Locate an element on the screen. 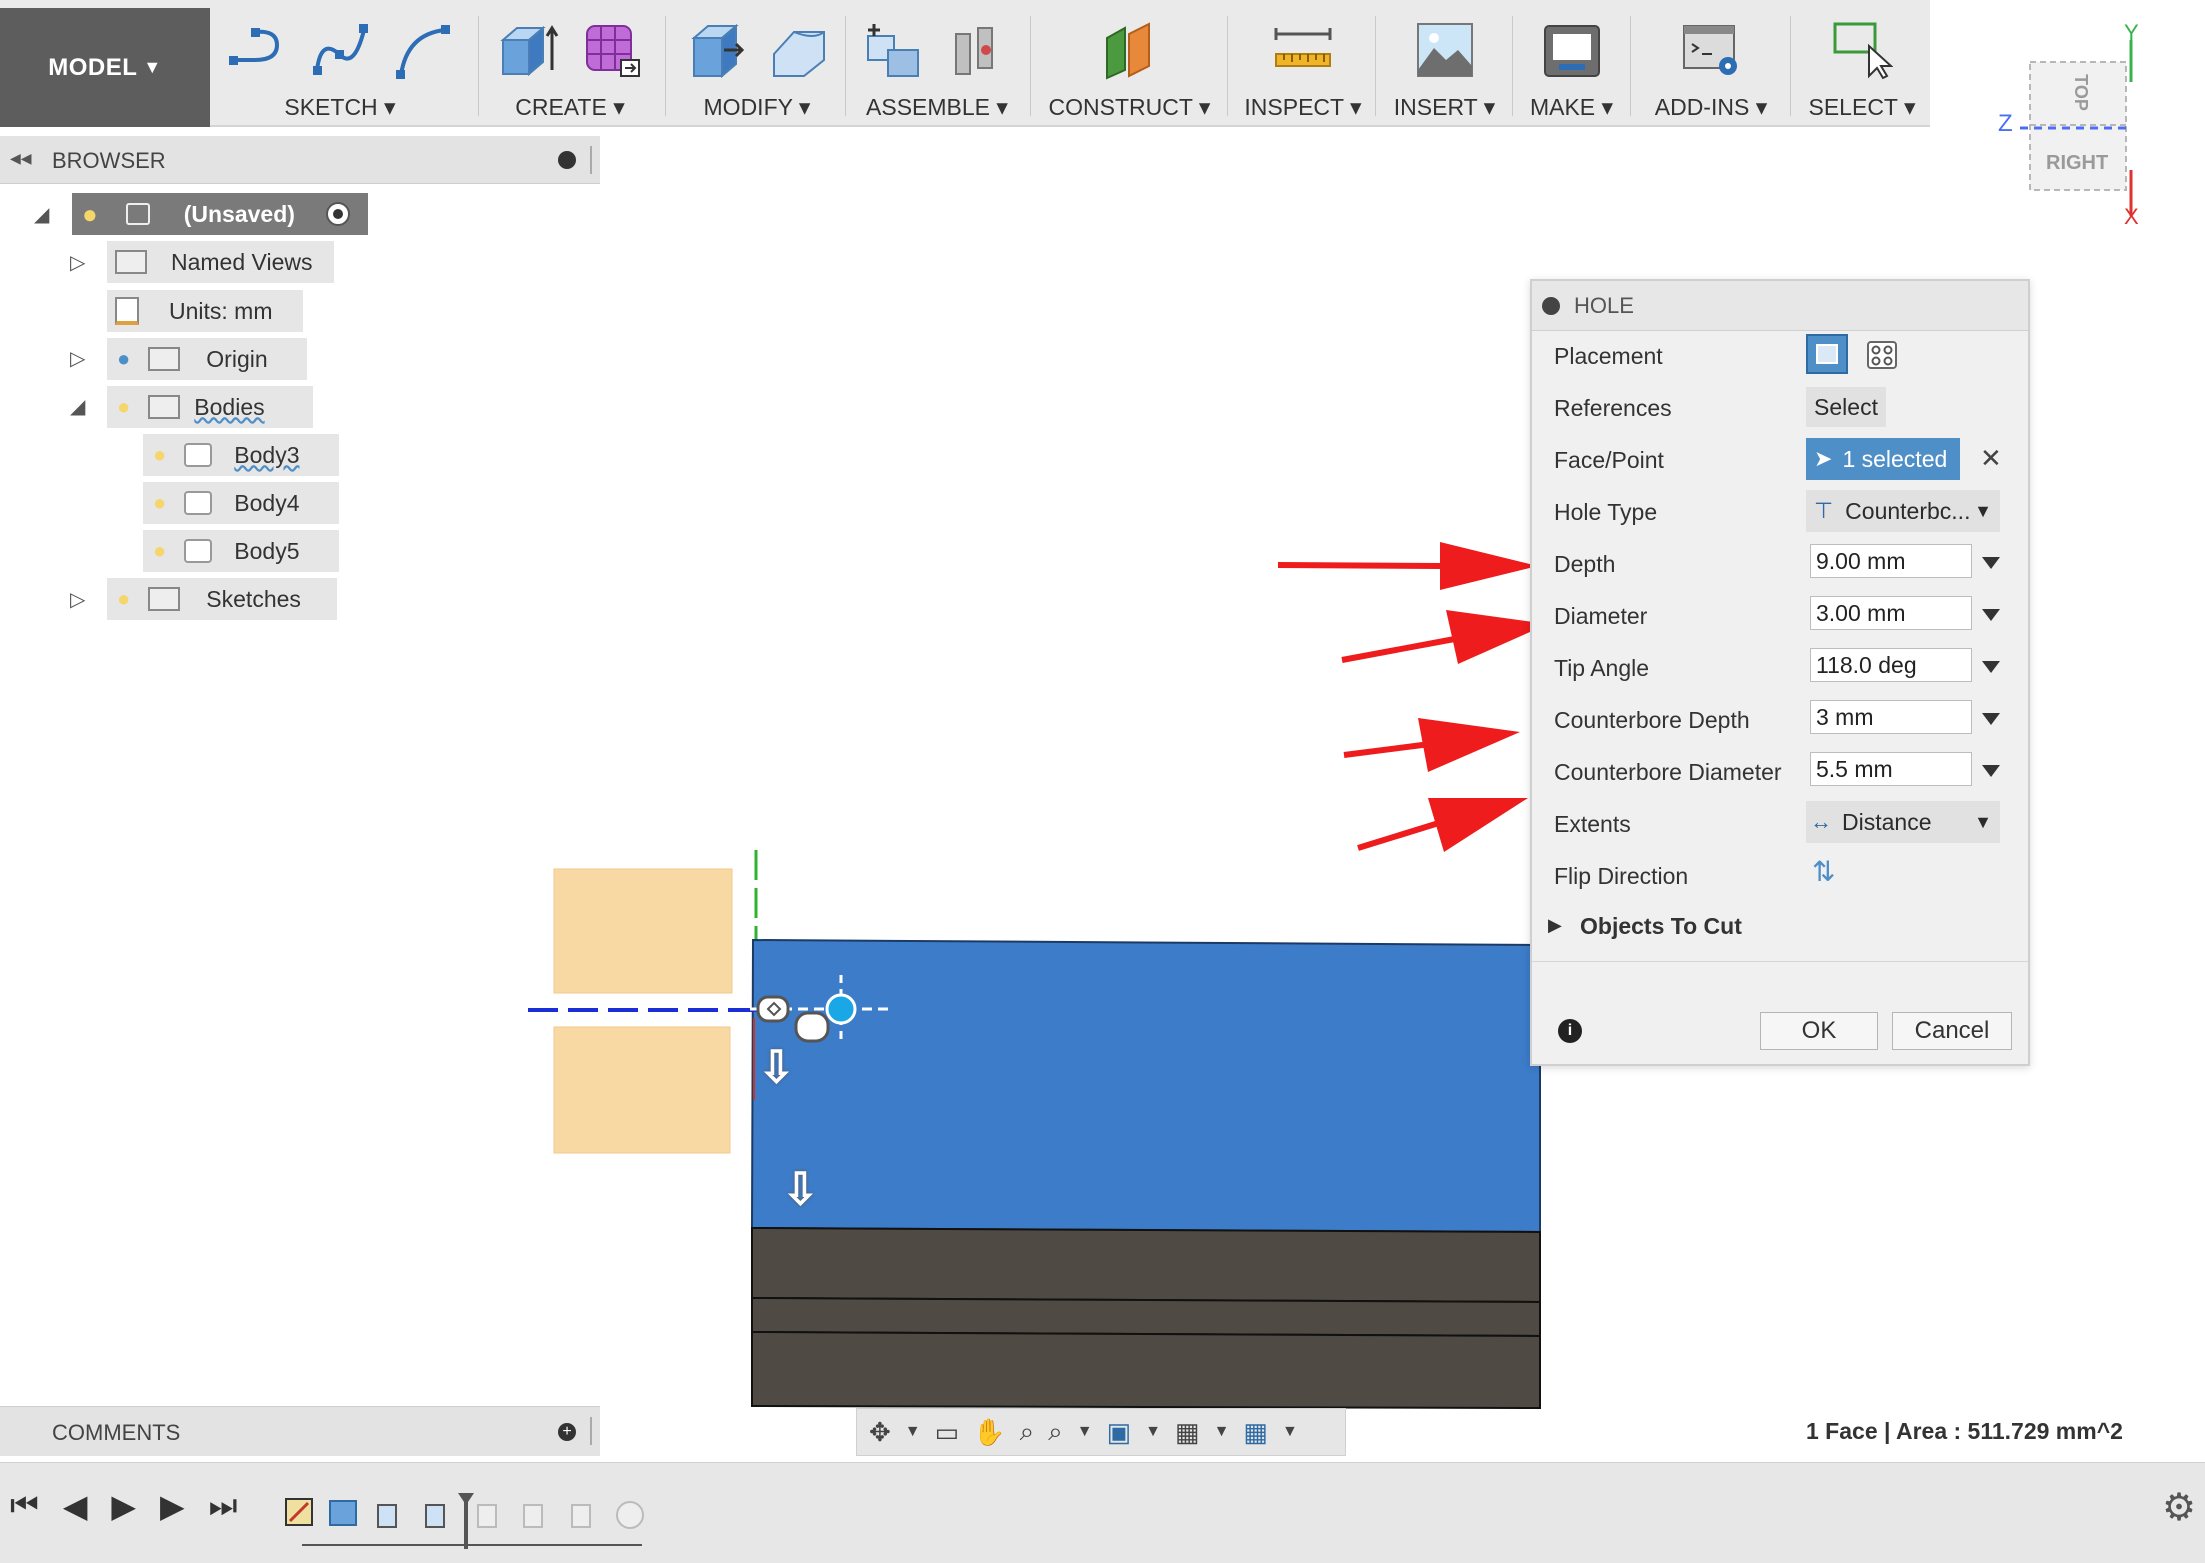 This screenshot has height=1563, width=2205. cancel-button: Cancel is located at coordinates (1952, 1031).